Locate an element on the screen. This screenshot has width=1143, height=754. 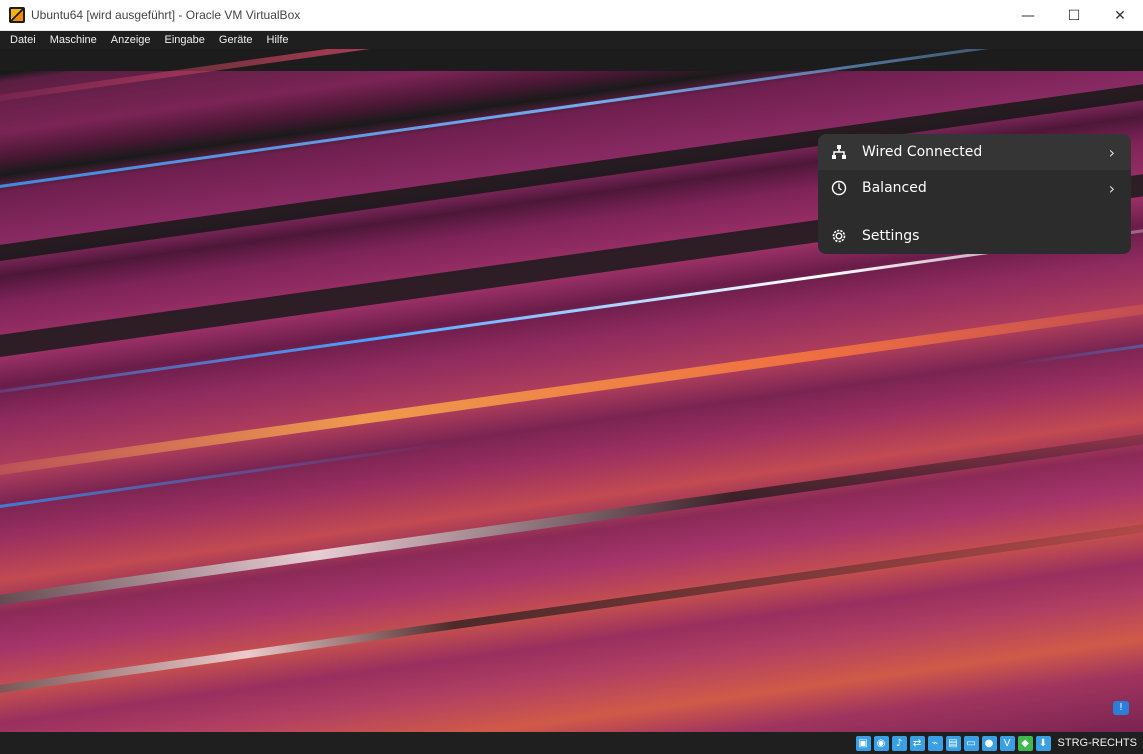
virtualbox-icon is located at coordinates (17, 15).